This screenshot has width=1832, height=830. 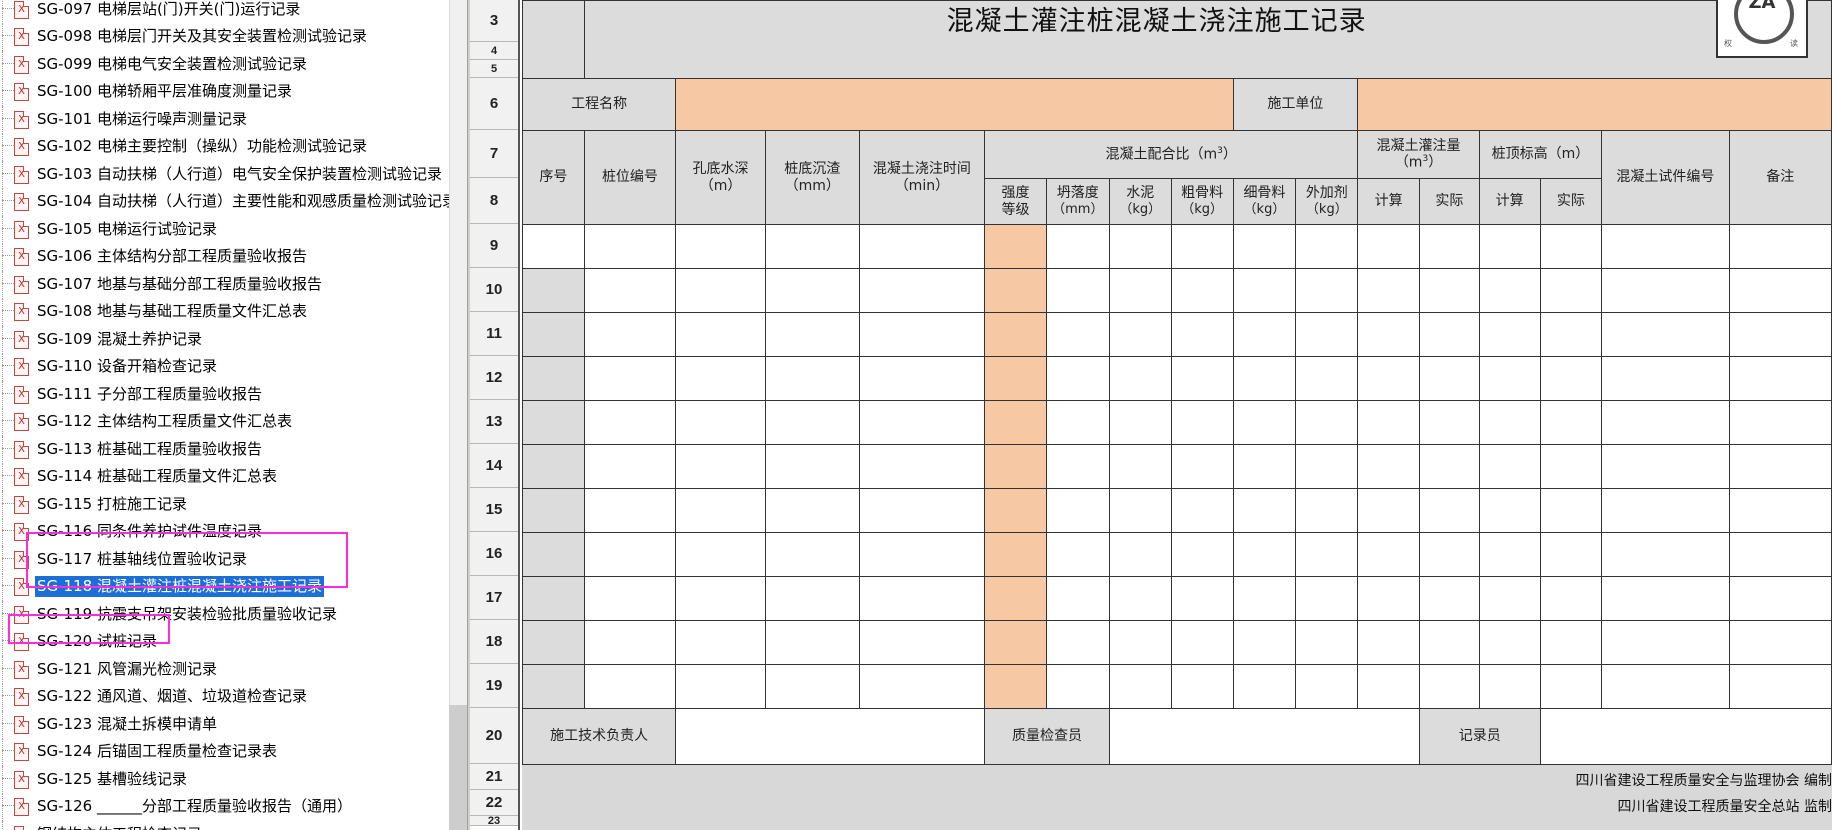 What do you see at coordinates (494, 422) in the screenshot?
I see `row-header: 13` at bounding box center [494, 422].